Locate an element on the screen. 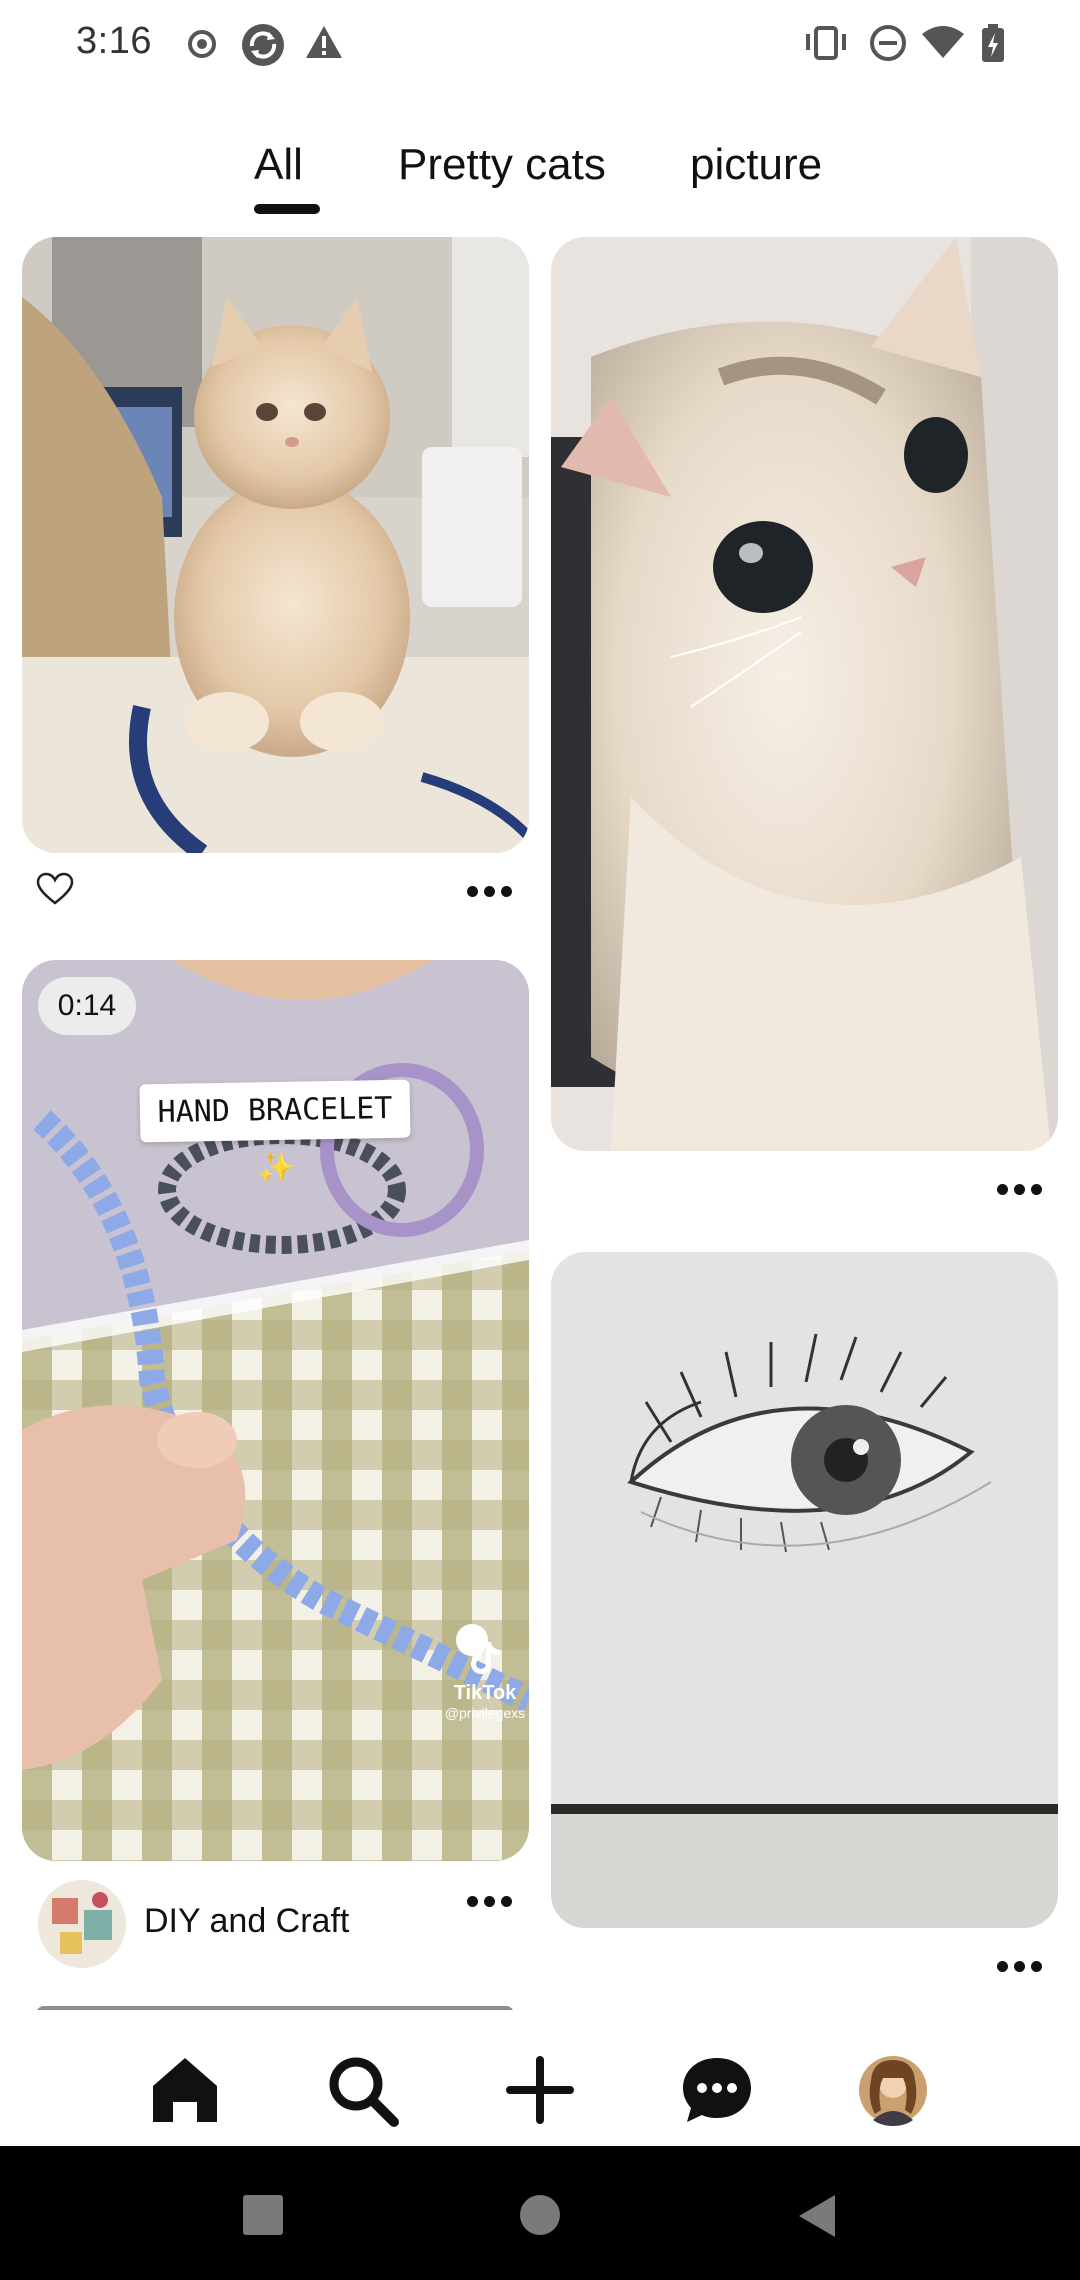 The width and height of the screenshot is (1080, 2280). status-time: 3:16 is located at coordinates (114, 41).